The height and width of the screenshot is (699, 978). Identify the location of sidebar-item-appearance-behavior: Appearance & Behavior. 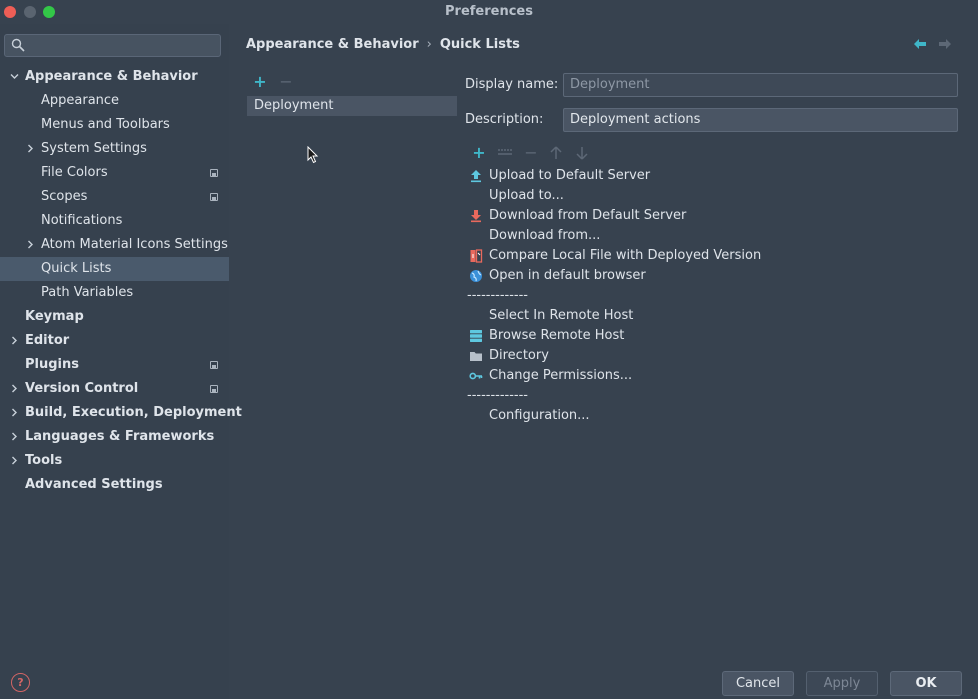
(114, 77).